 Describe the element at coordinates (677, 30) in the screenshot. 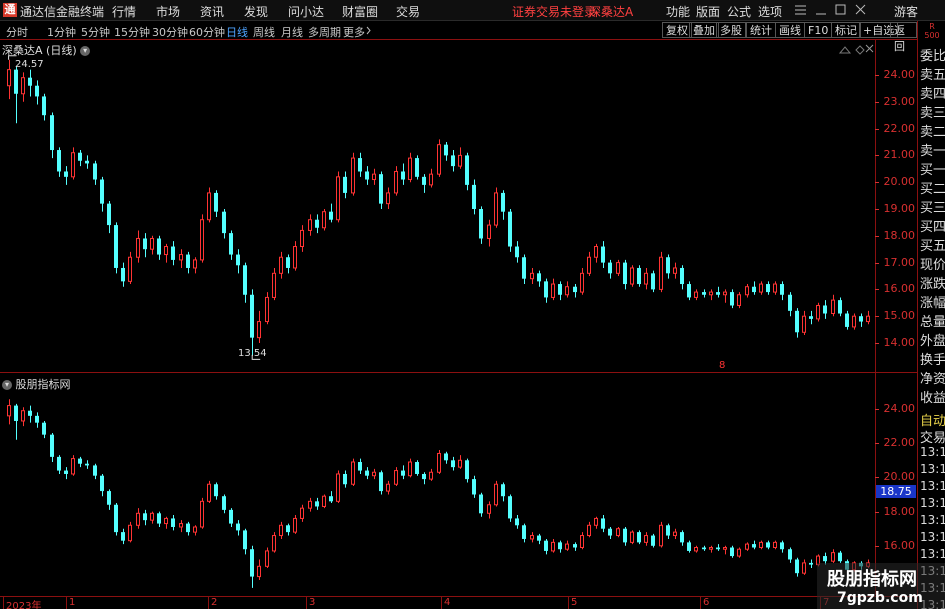

I see `restore-rights-button: 复权` at that location.